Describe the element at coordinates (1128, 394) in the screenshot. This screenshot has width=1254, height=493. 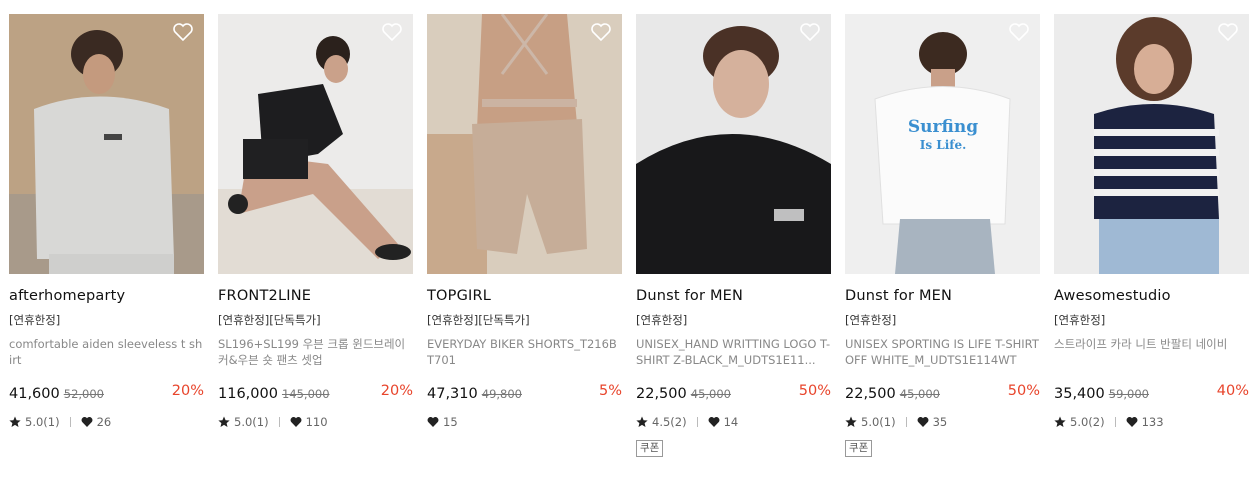
I see `original-price: 59,000` at that location.